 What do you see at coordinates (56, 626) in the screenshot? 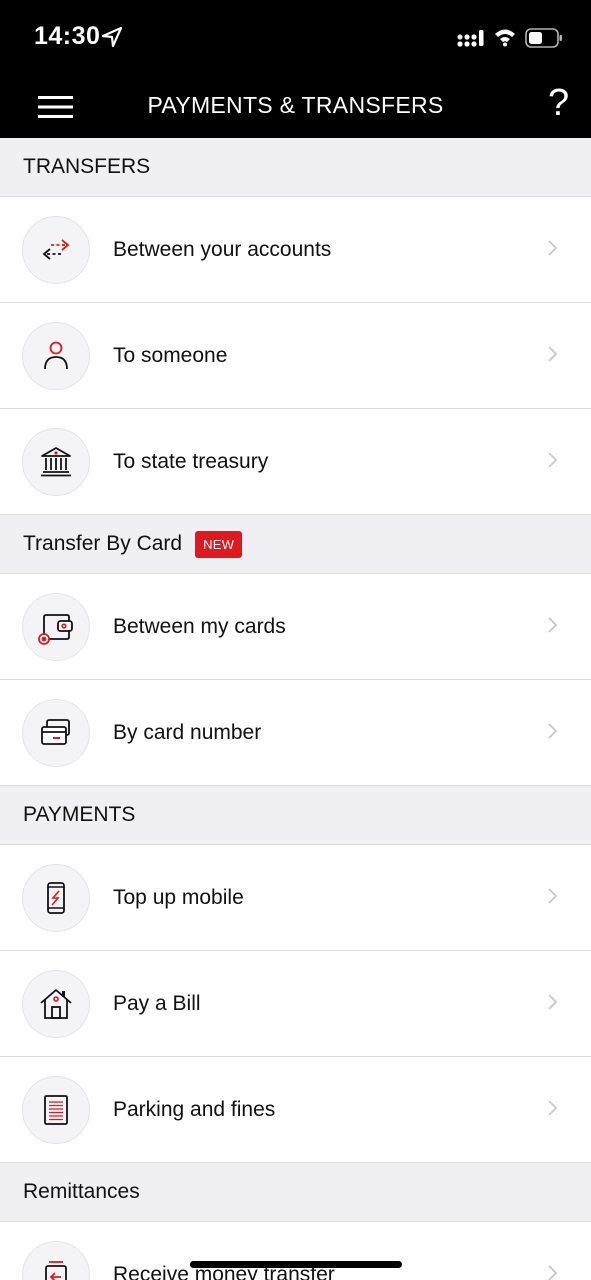
I see `wallet-card-icon` at bounding box center [56, 626].